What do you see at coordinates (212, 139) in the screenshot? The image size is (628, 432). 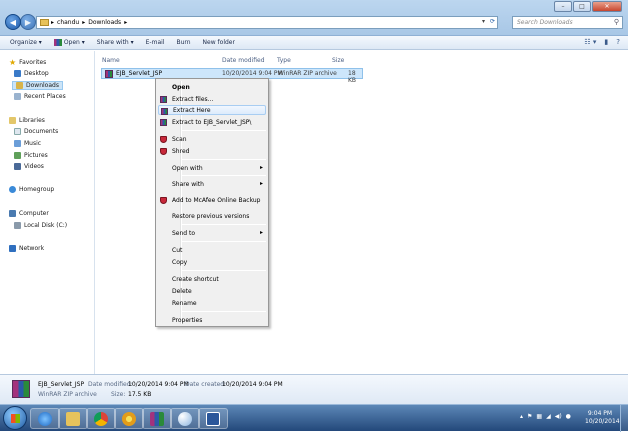 I see `menu-scan: Scan` at bounding box center [212, 139].